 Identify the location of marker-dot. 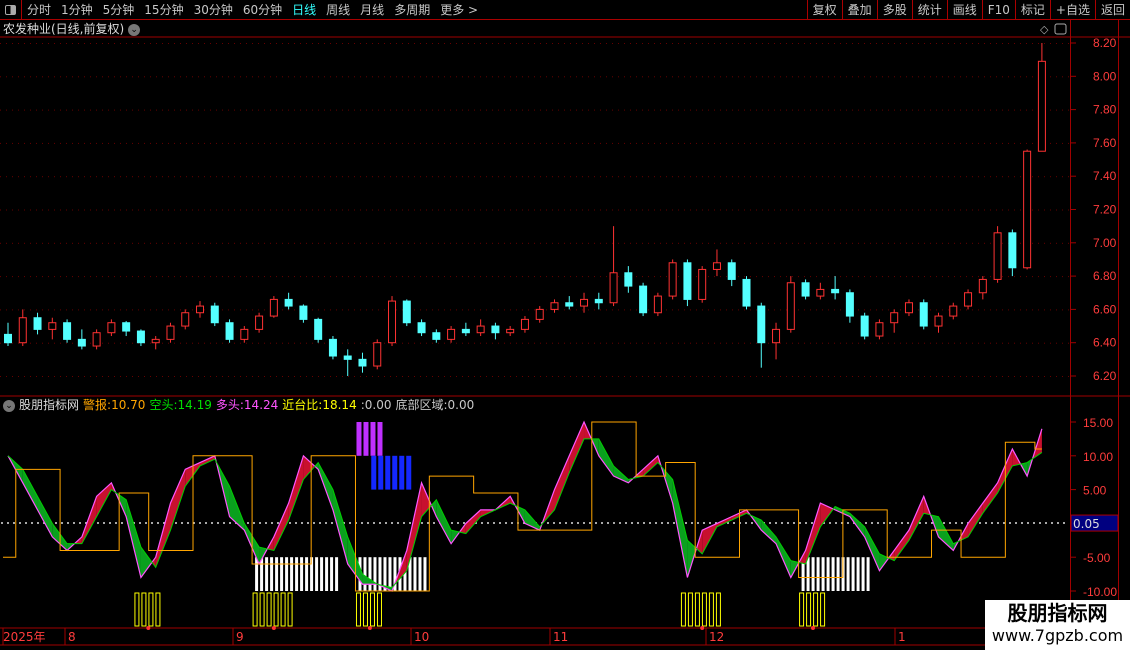
(812, 628).